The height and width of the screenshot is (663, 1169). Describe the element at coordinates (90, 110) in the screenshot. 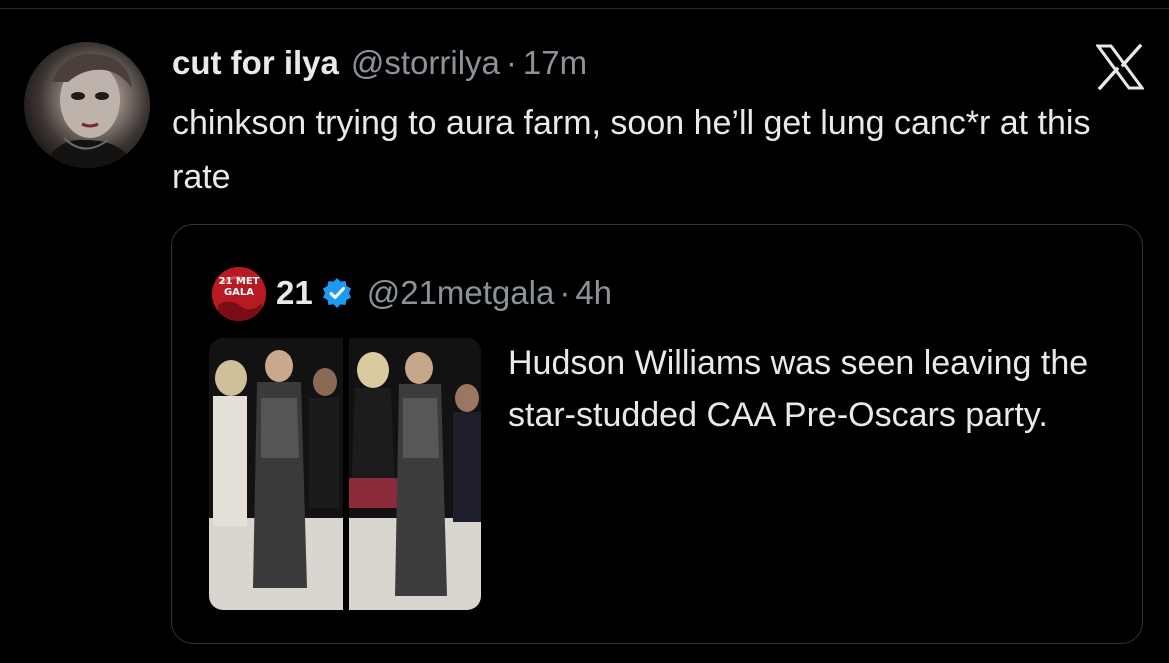

I see `avatar-photo` at that location.